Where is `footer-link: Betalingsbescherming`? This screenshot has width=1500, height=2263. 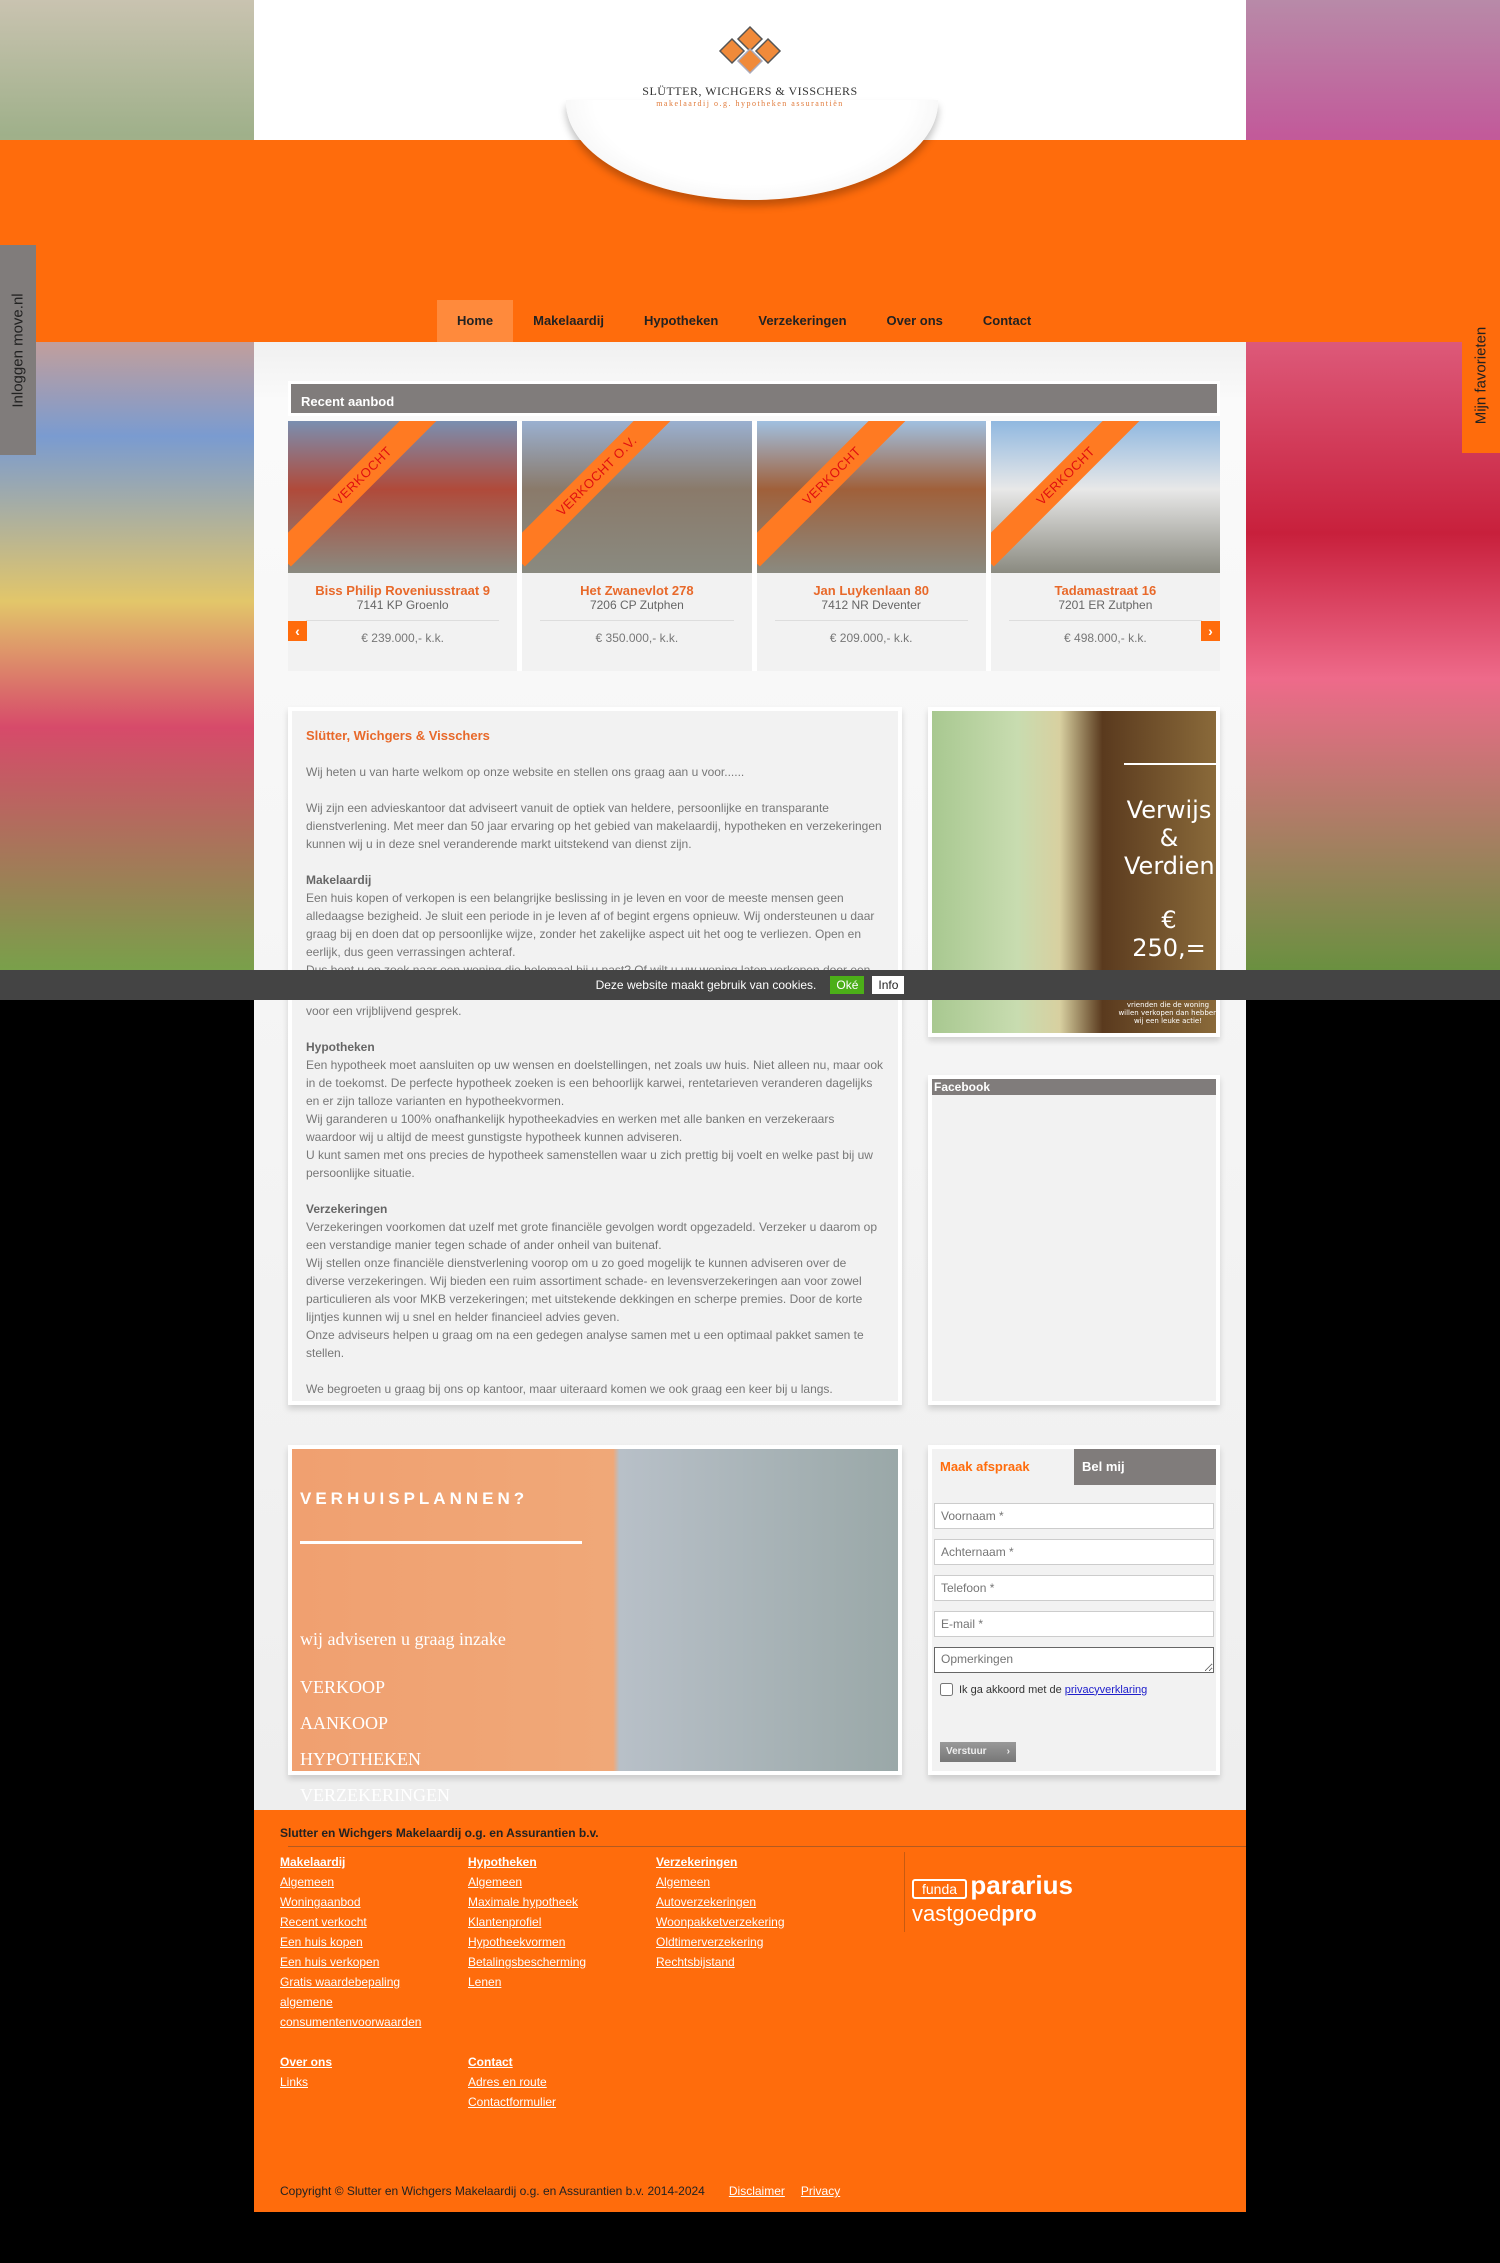 footer-link: Betalingsbescherming is located at coordinates (558, 1962).